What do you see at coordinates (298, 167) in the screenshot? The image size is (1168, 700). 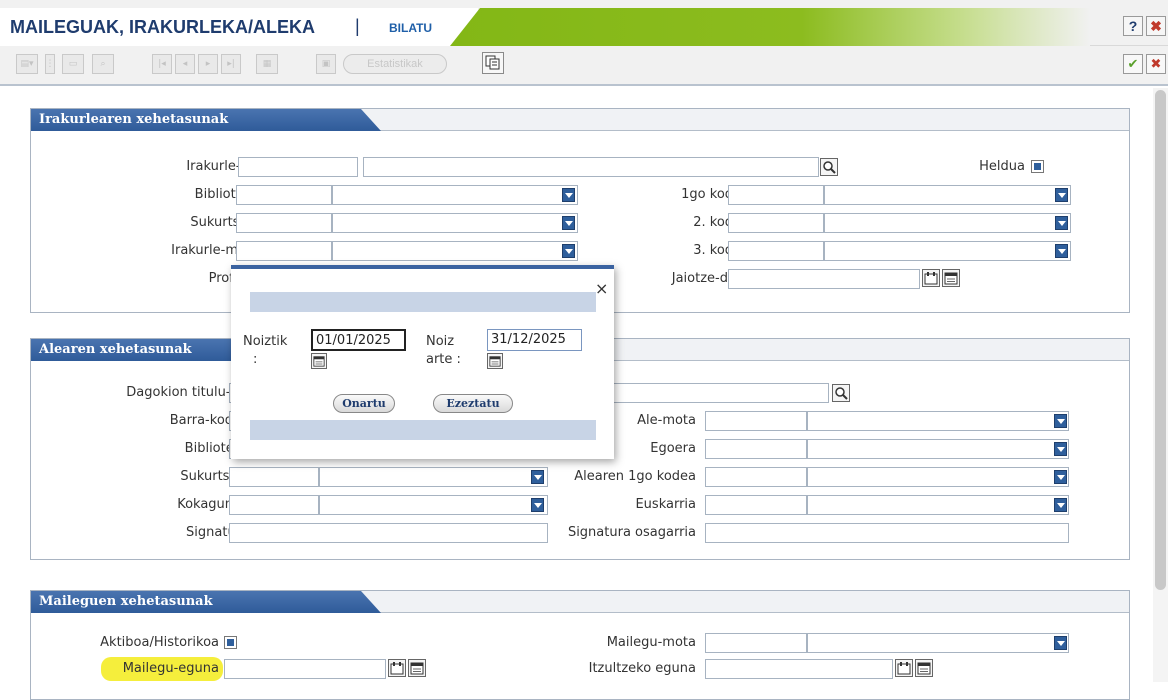 I see `reader-no-input` at bounding box center [298, 167].